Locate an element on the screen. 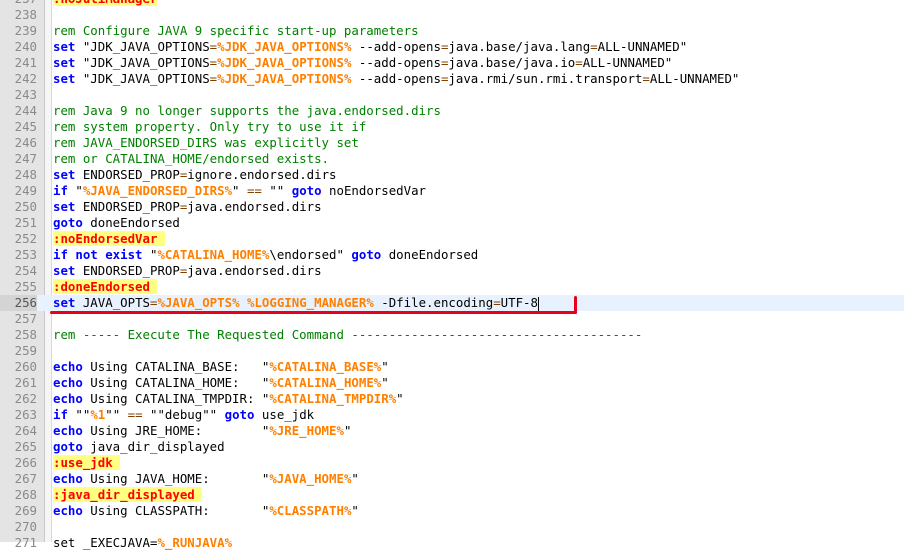 The width and height of the screenshot is (904, 551). label-token: :java_dir_displayed is located at coordinates (128, 494).